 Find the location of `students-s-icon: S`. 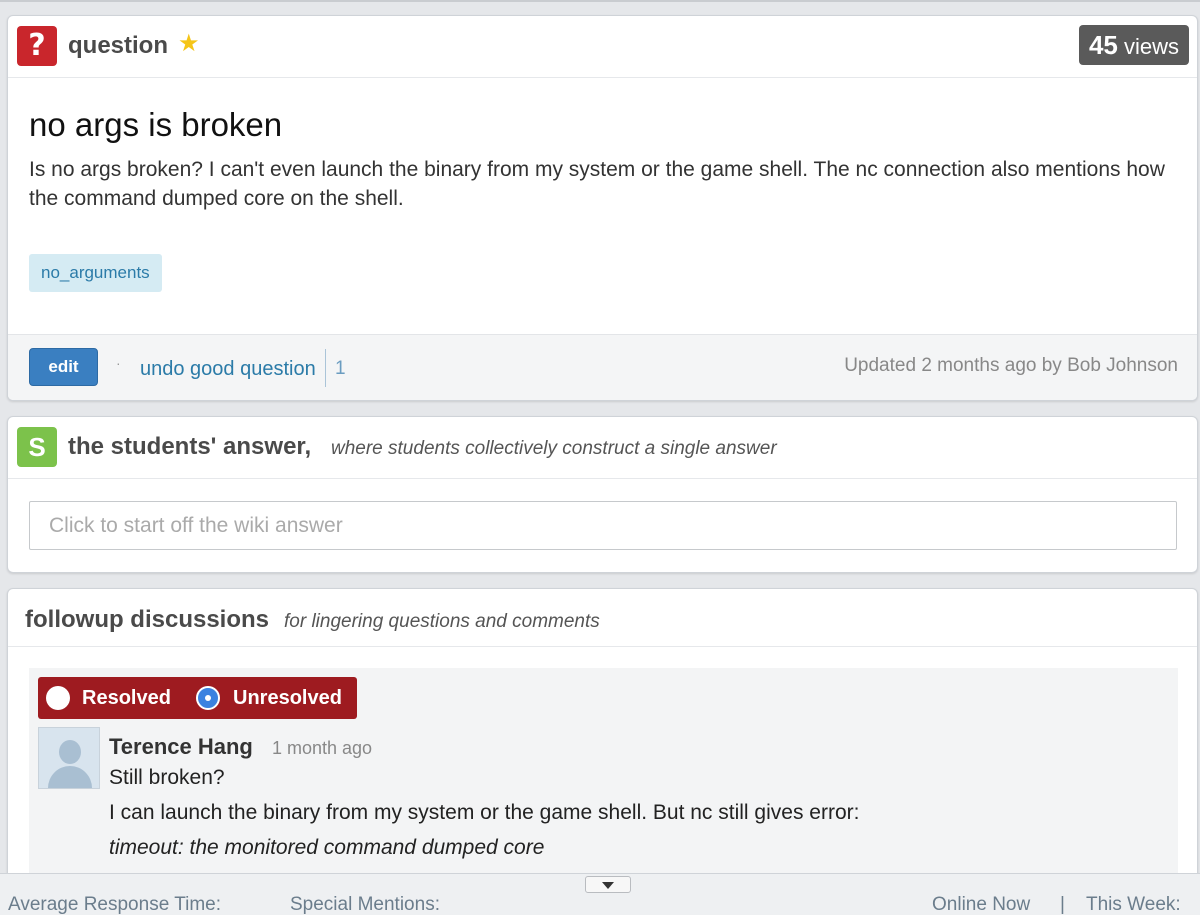

students-s-icon: S is located at coordinates (37, 447).